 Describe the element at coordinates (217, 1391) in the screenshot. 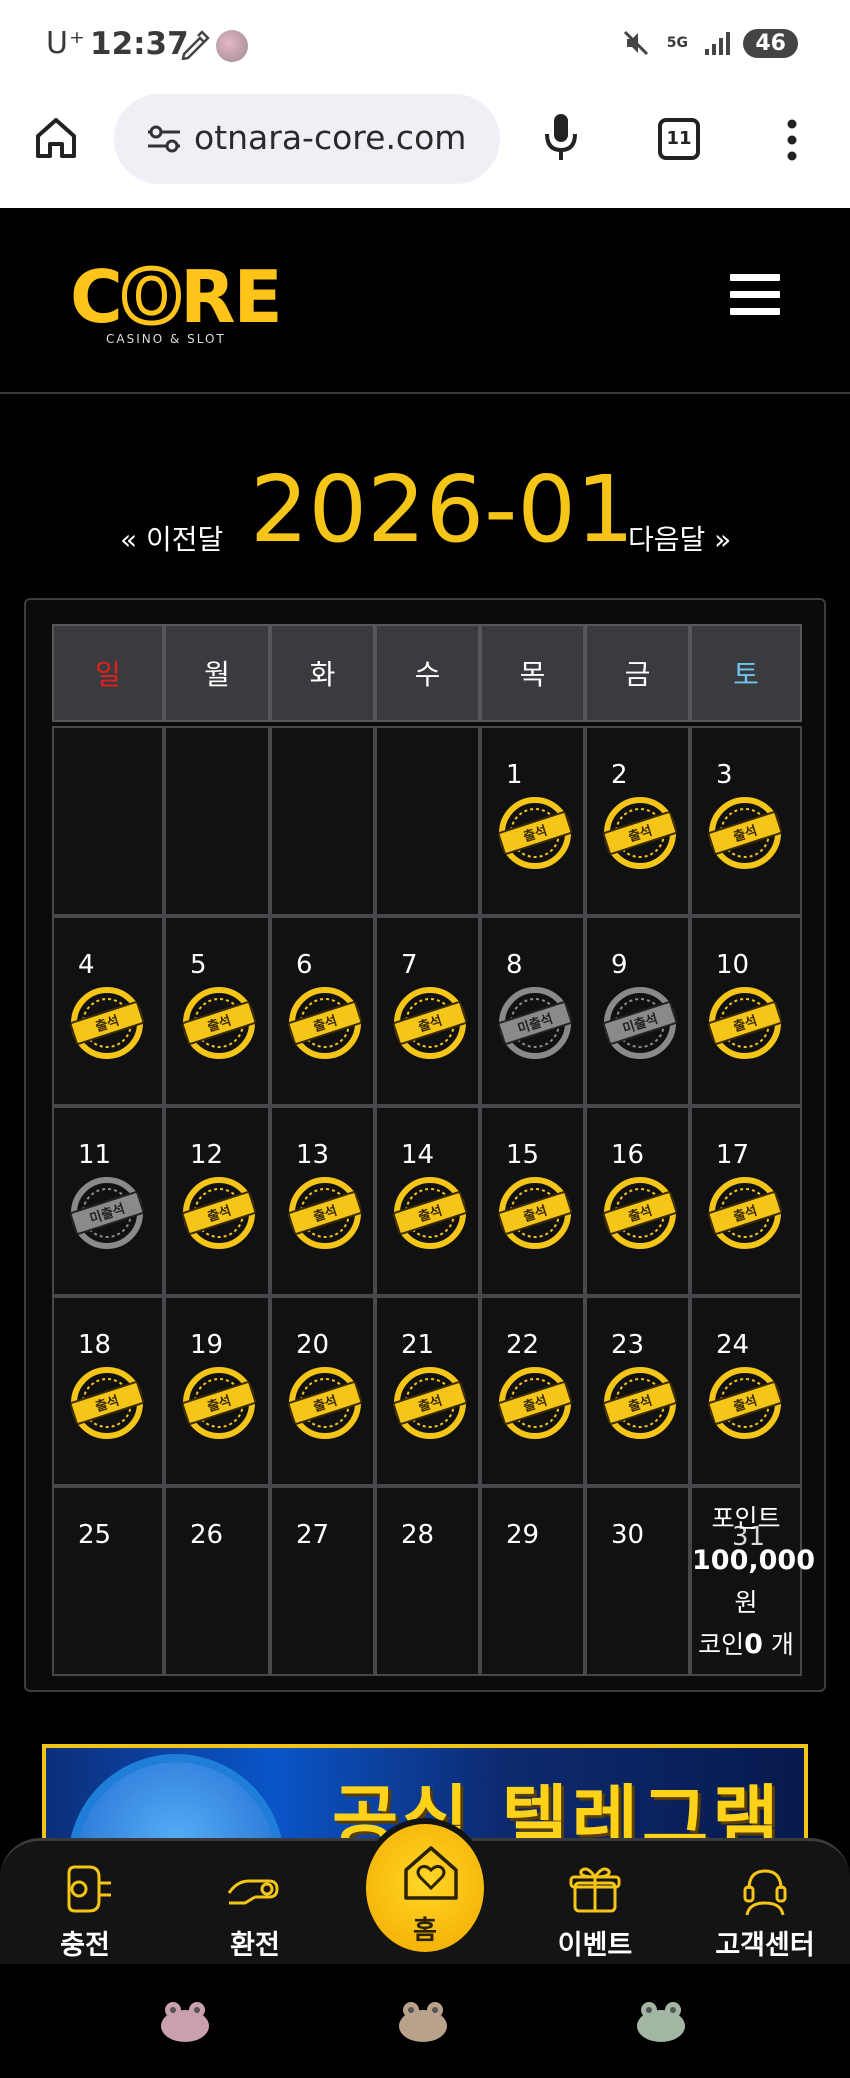

I see `calendar-day-cell: 19 출석` at that location.